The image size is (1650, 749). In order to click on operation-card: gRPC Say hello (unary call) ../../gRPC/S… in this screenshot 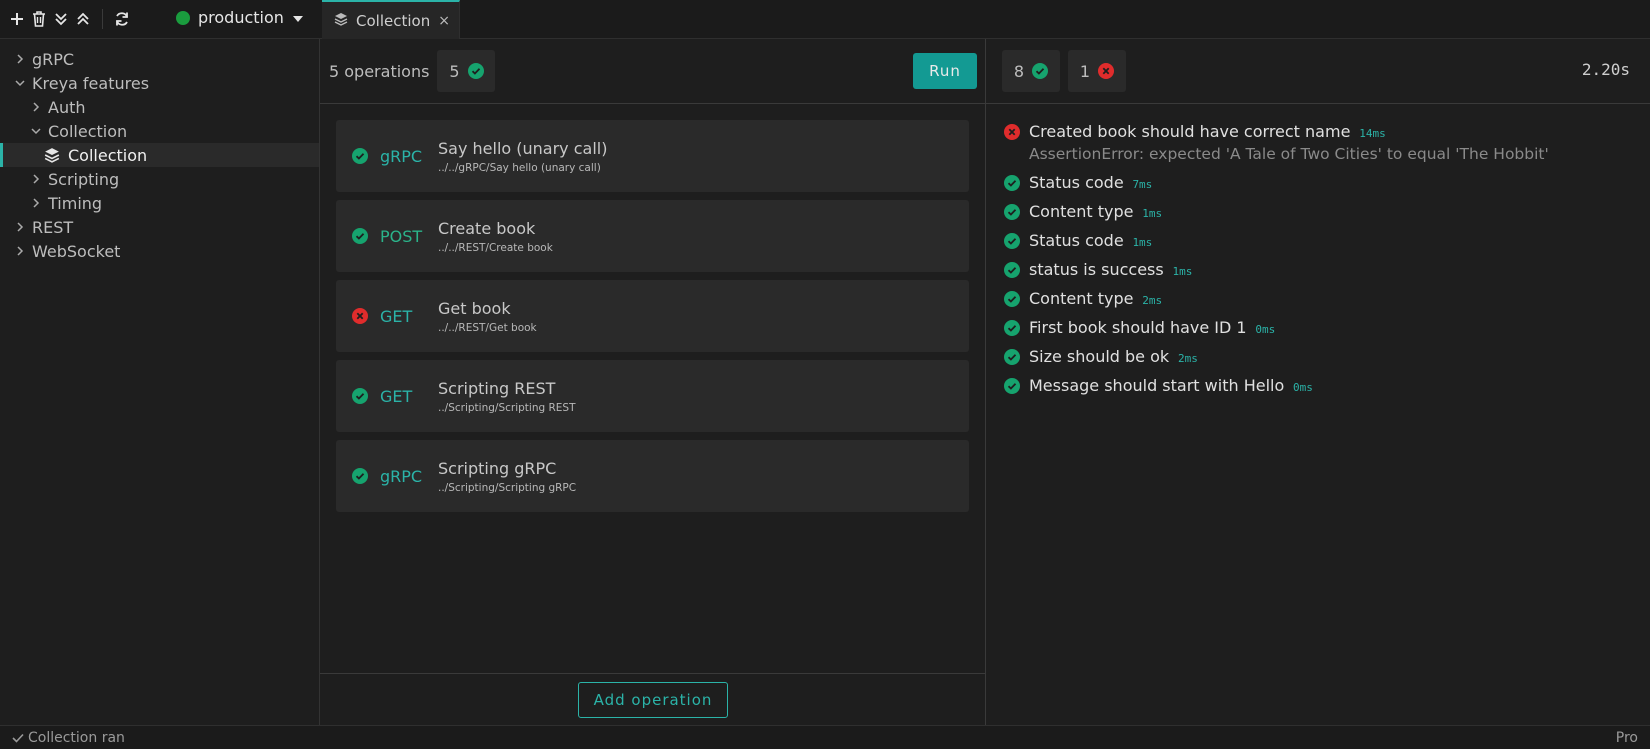, I will do `click(652, 156)`.